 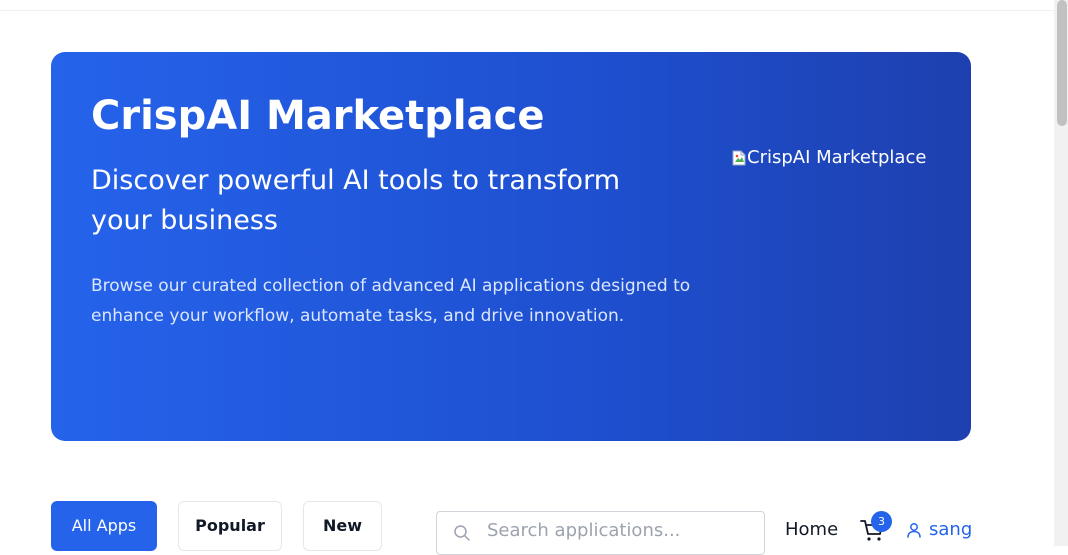 I want to click on broken-image-icon, so click(x=739, y=157).